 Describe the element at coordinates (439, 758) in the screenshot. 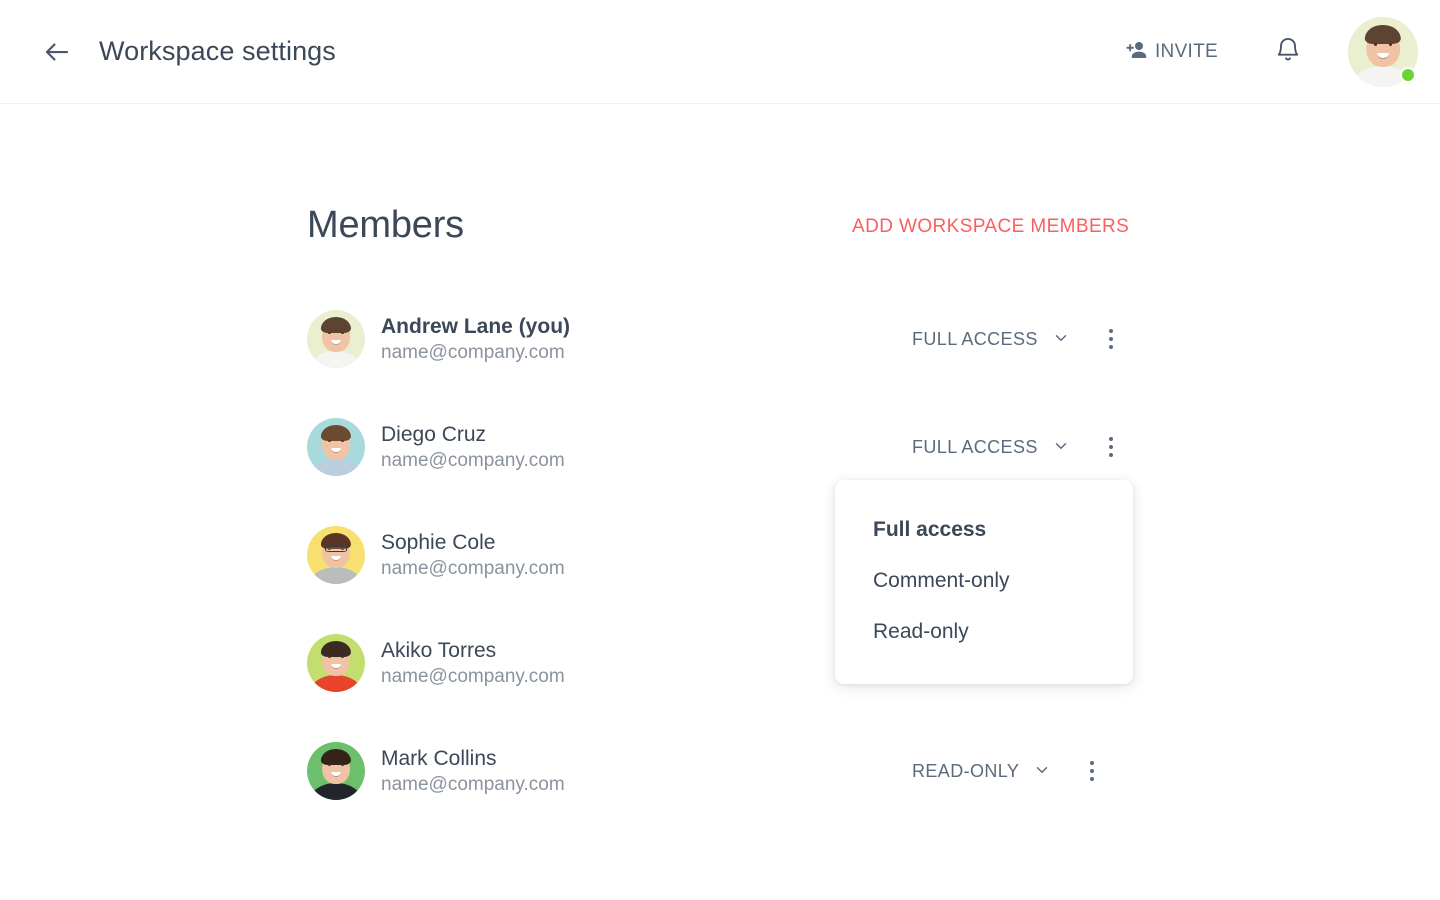

I see `member-name: Mark Collins` at that location.